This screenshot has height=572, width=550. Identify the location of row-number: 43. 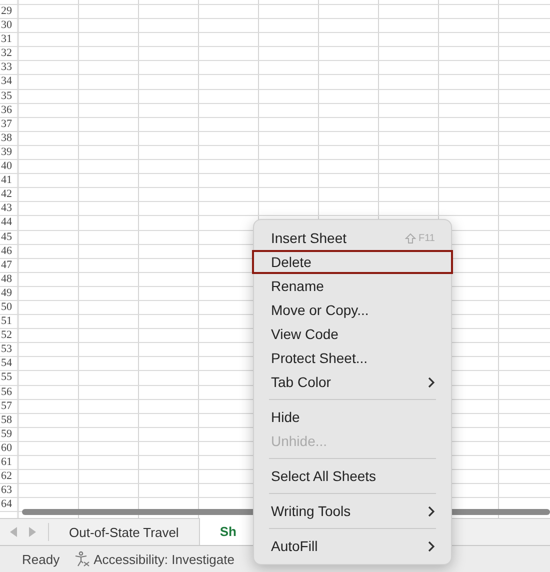
(9, 209).